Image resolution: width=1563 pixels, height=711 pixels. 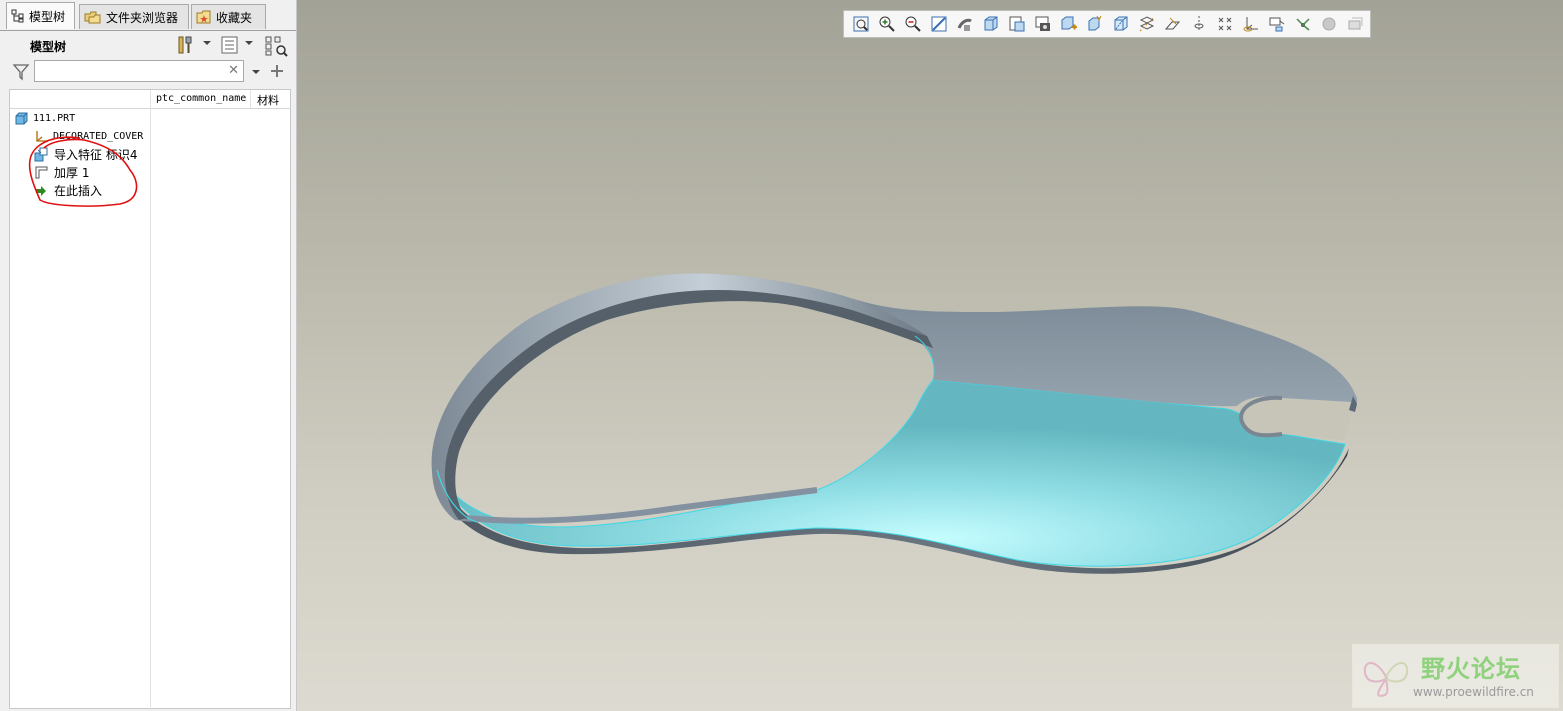 I want to click on tab-model-tree: 模型树, so click(x=40, y=15).